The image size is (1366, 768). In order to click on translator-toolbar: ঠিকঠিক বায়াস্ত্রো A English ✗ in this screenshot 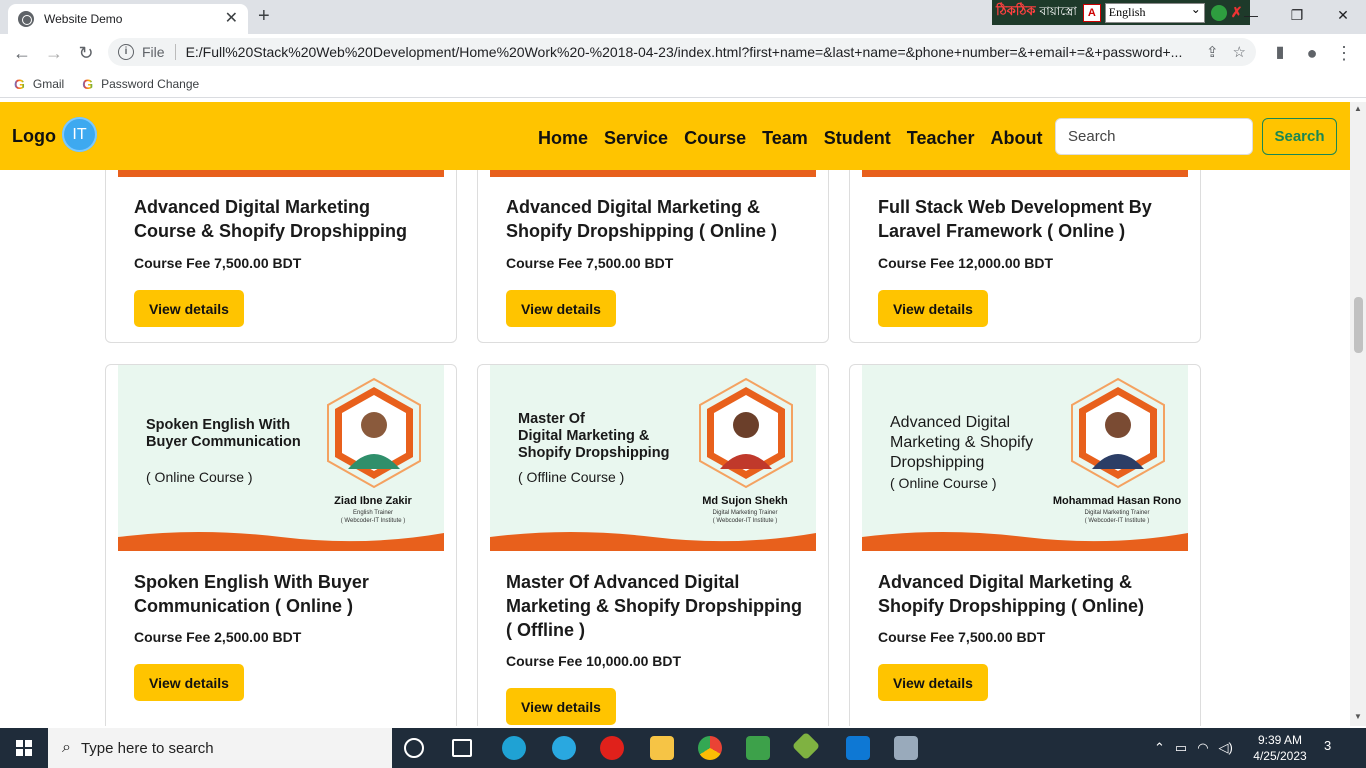, I will do `click(1121, 12)`.